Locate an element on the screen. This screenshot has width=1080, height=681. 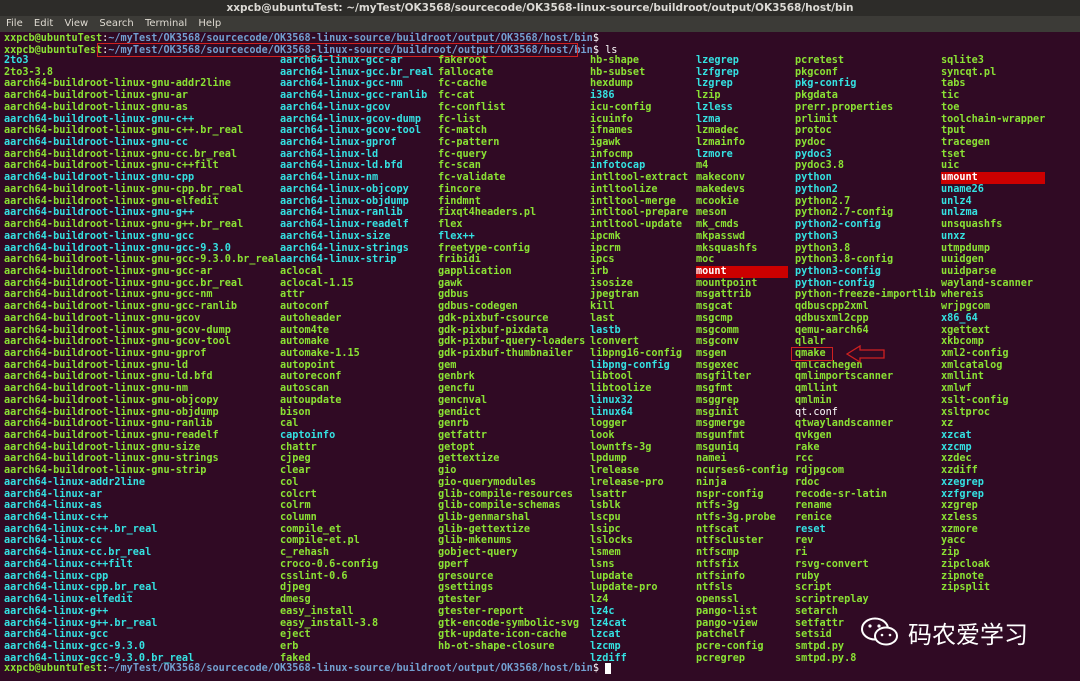
ls-entry: lz4cat is located at coordinates (608, 623).